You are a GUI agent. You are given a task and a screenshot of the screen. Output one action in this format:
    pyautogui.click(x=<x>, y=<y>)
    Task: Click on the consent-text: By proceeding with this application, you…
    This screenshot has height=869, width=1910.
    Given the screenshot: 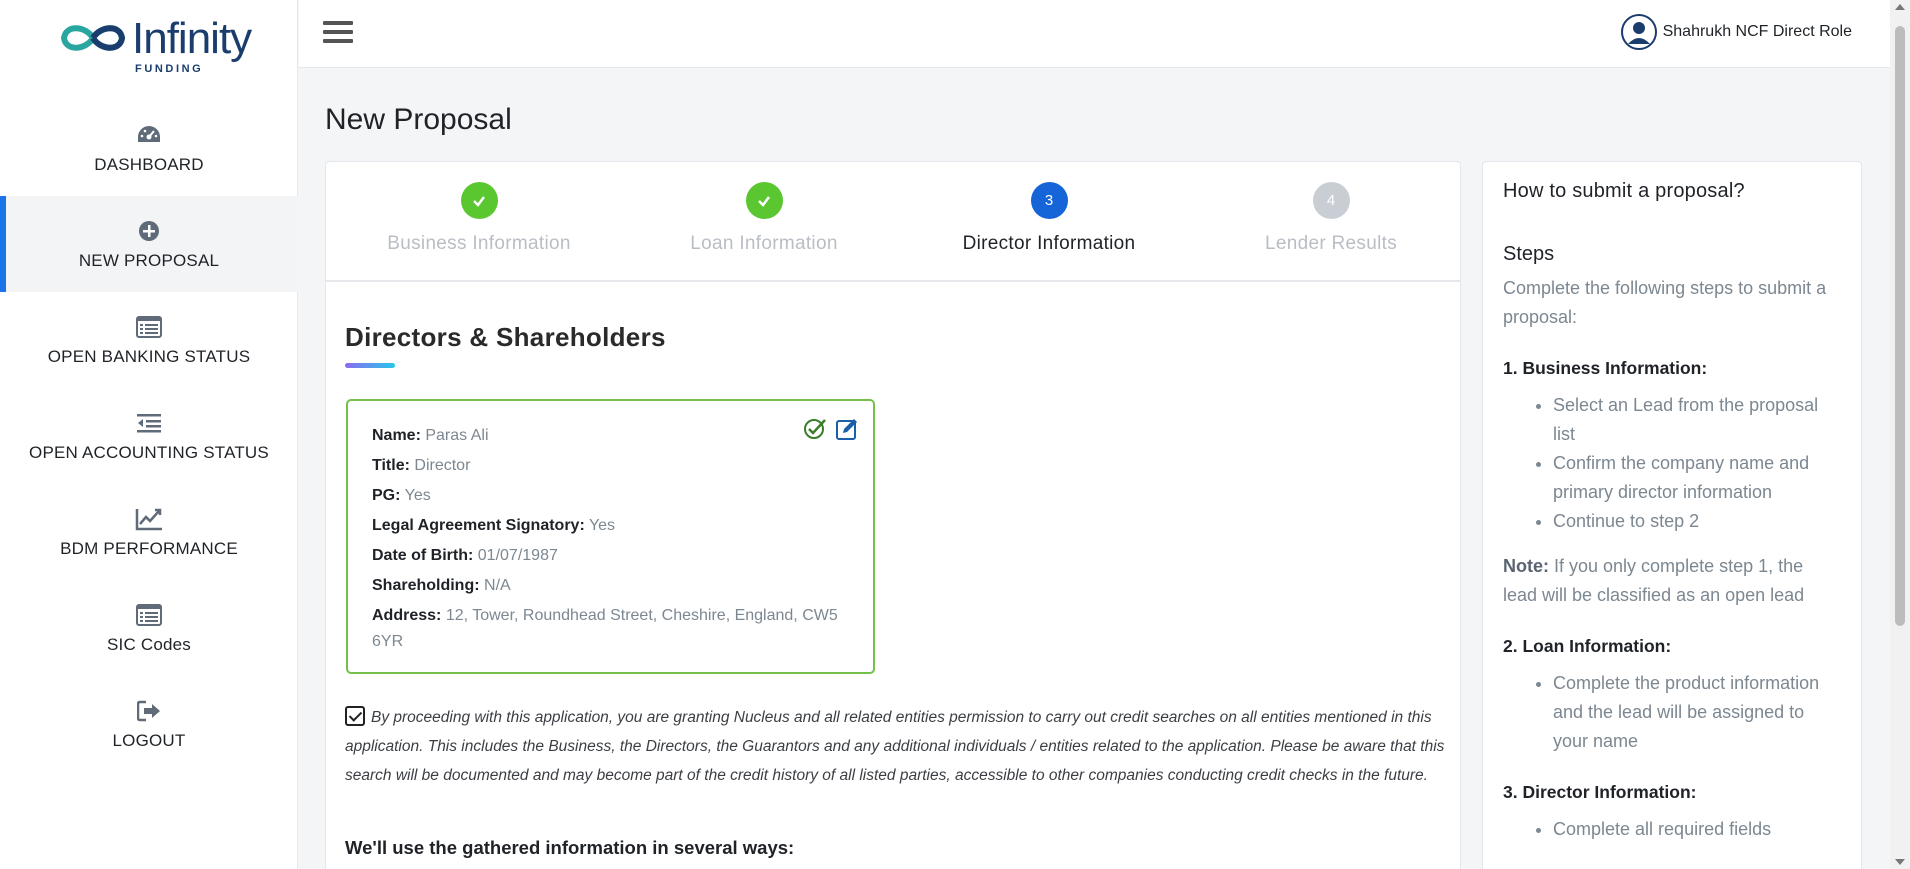 What is the action you would take?
    pyautogui.click(x=895, y=746)
    